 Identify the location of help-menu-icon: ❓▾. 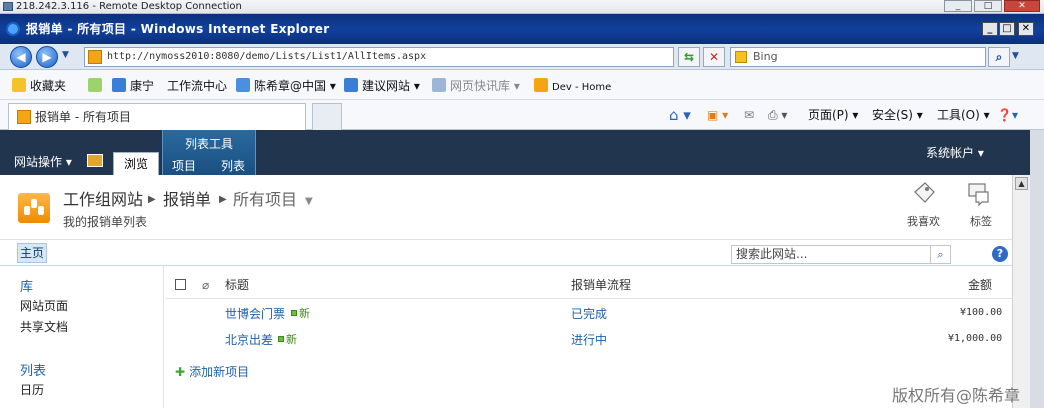
(1007, 115).